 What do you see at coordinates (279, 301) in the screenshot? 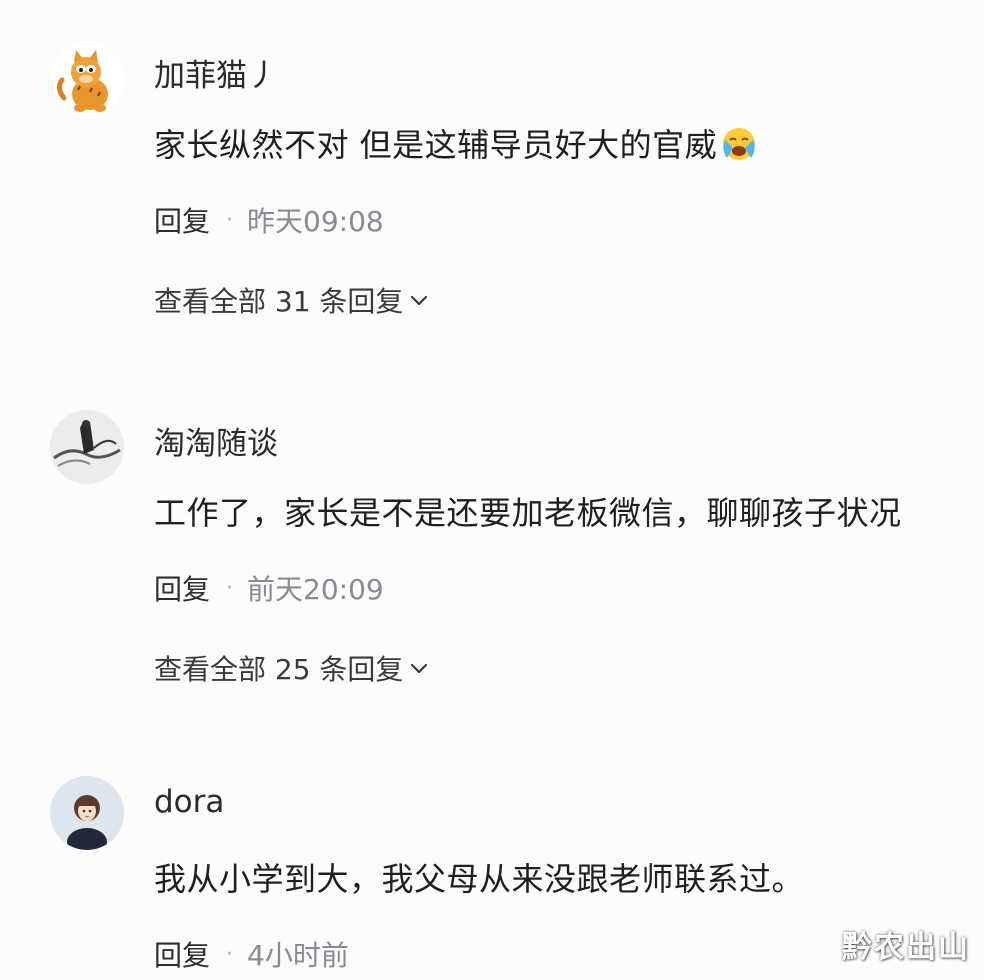
I see `view-all-replies-label: 查看全部 31 条回复` at bounding box center [279, 301].